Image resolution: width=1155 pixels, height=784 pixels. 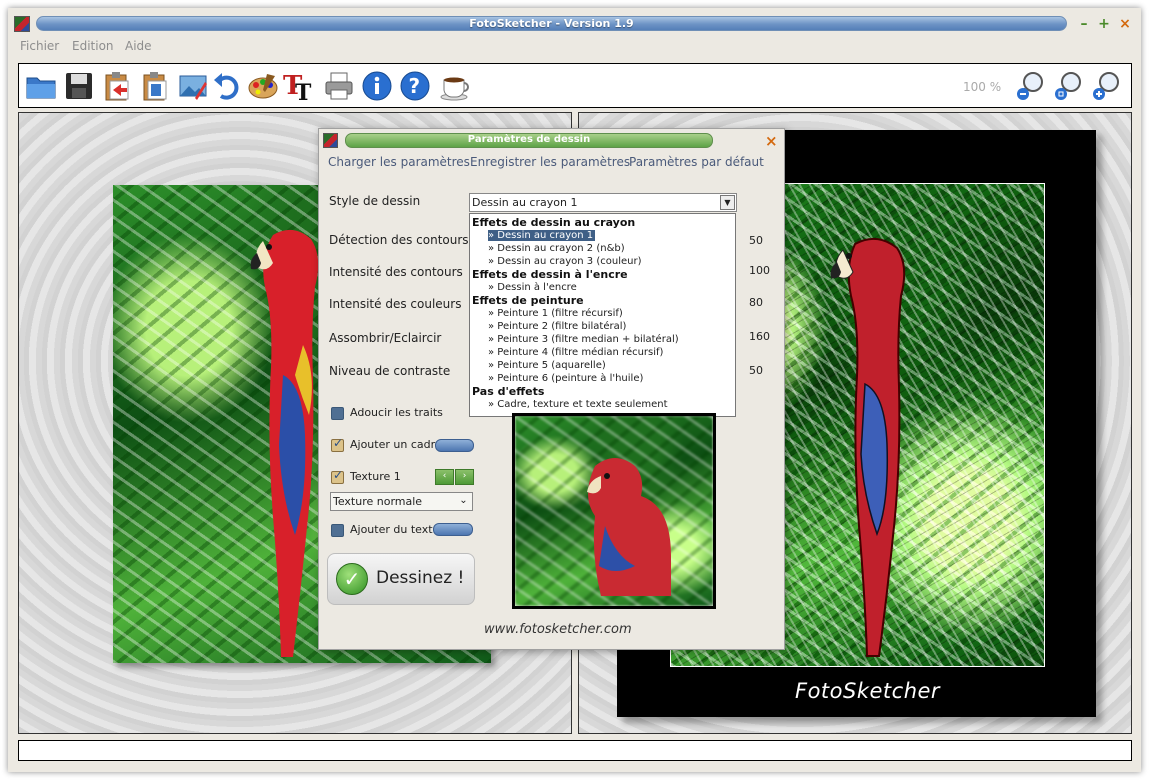 What do you see at coordinates (868, 691) in the screenshot?
I see `result-caption: FotoSketcher` at bounding box center [868, 691].